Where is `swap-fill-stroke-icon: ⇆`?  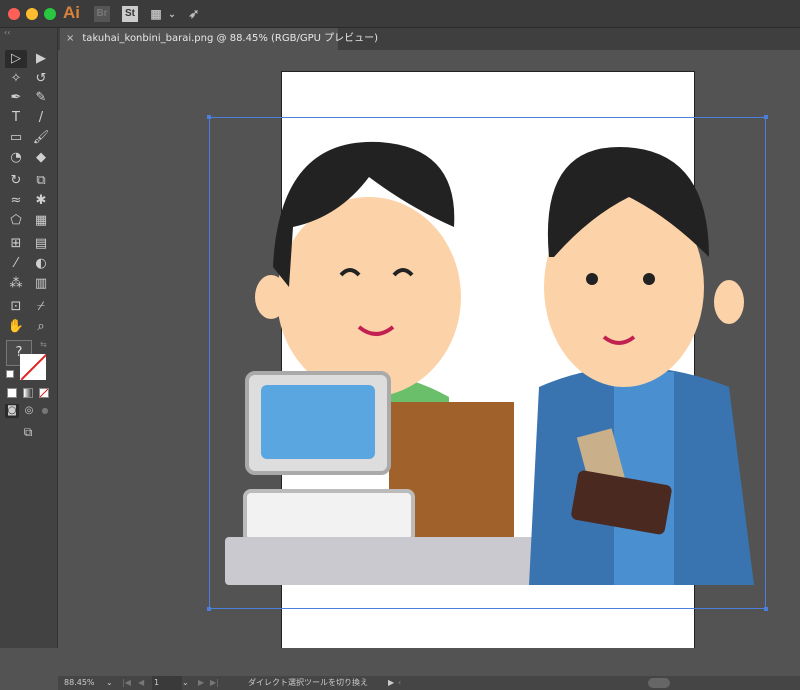
swap-fill-stroke-icon: ⇆ is located at coordinates (43, 344).